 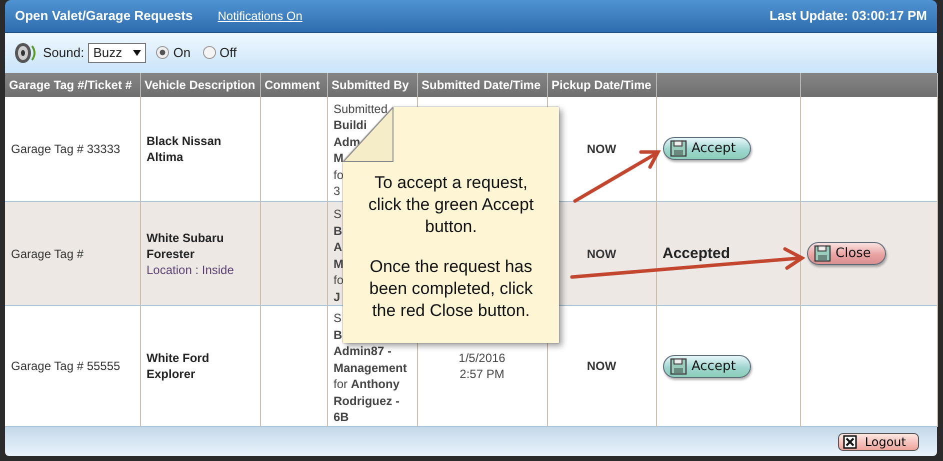 I want to click on callout-text: To accept a request, click the green Accept button., so click(x=451, y=205).